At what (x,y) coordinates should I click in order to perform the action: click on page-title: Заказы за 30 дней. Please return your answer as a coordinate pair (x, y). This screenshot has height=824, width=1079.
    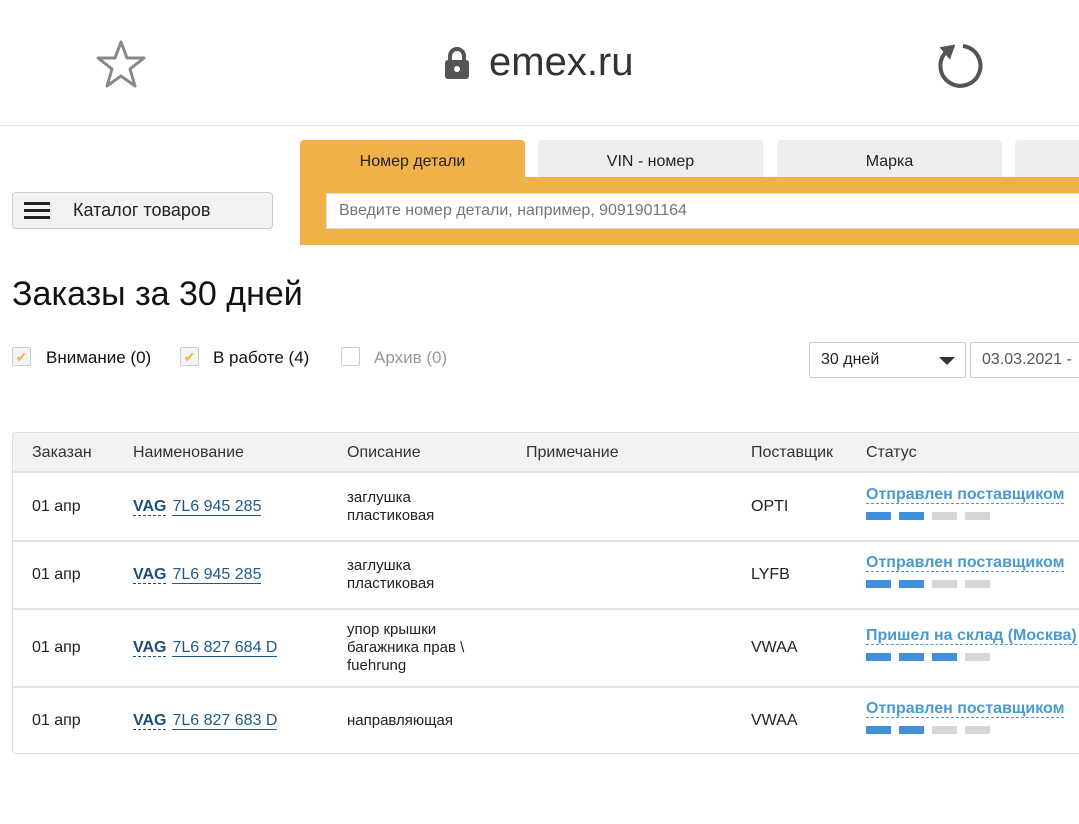
    Looking at the image, I should click on (157, 294).